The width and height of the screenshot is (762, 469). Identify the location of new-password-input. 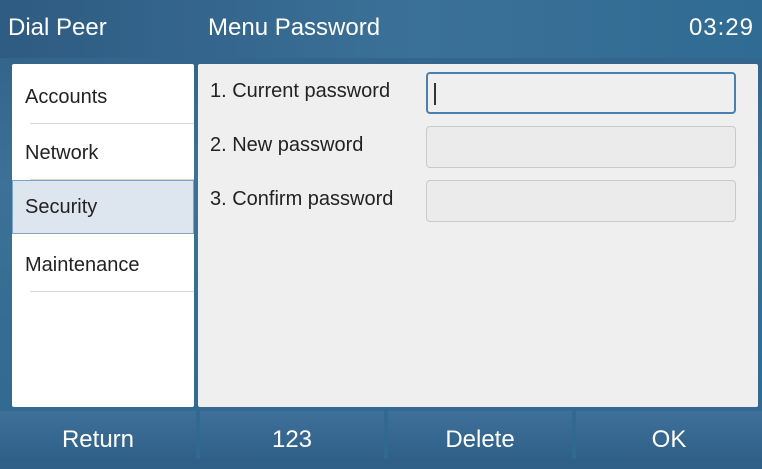
(581, 147).